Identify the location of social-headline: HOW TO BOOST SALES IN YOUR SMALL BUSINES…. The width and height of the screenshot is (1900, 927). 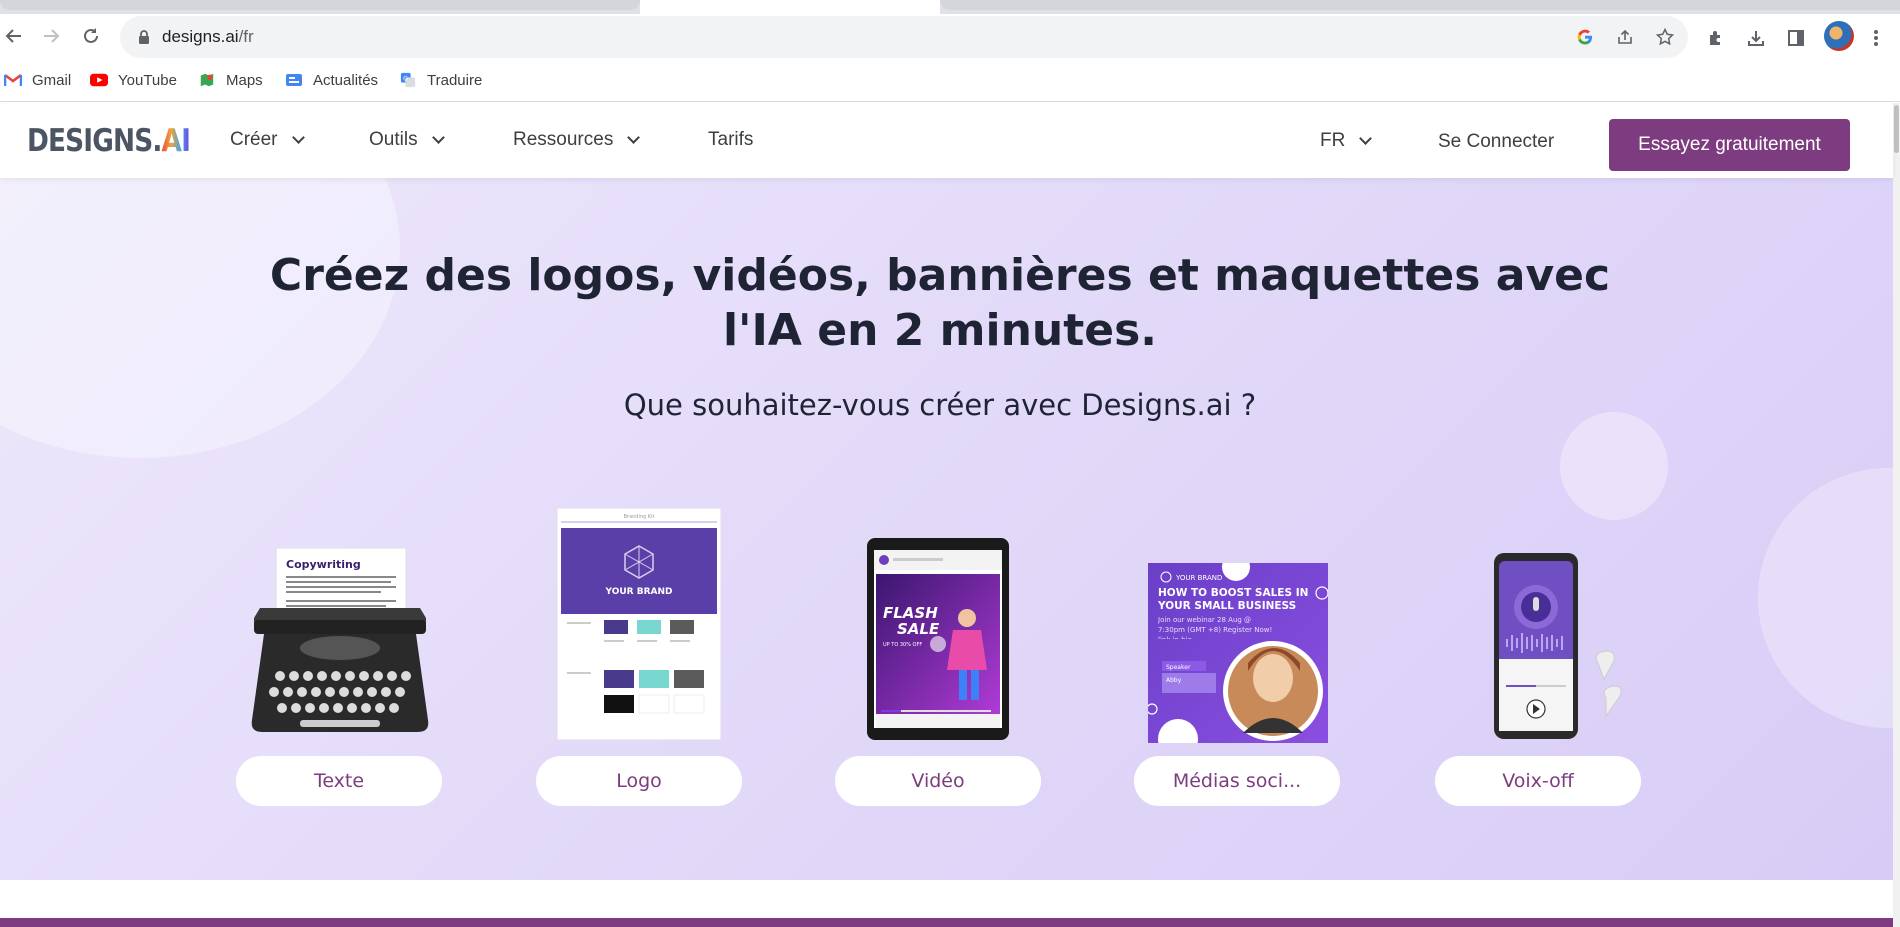
(1233, 599).